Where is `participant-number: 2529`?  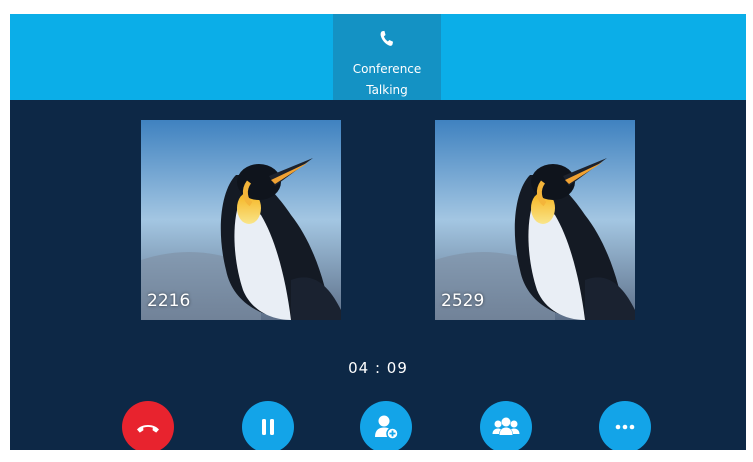 participant-number: 2529 is located at coordinates (463, 301).